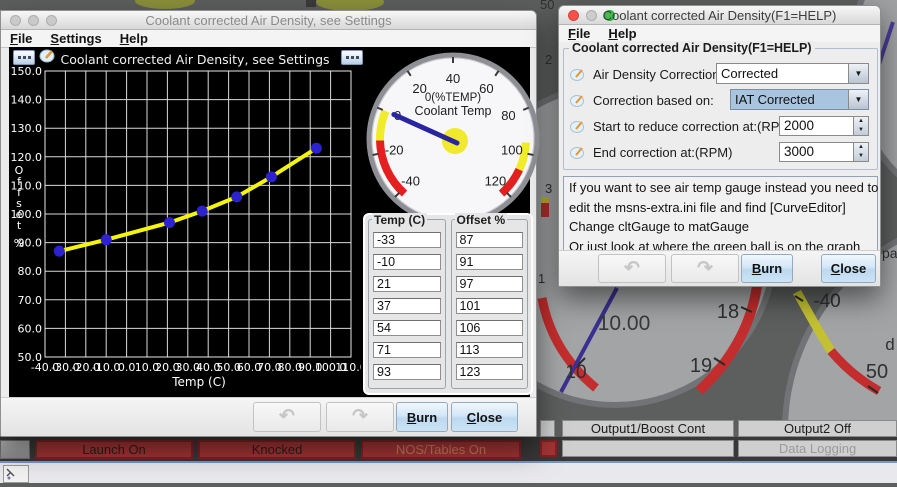 Image resolution: width=897 pixels, height=487 pixels. I want to click on y-tick-label: 120.0, so click(27, 157).